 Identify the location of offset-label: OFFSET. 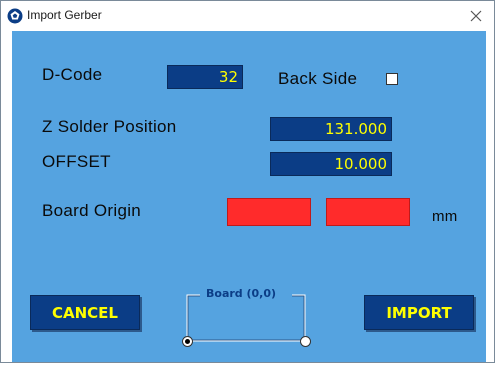
(76, 161).